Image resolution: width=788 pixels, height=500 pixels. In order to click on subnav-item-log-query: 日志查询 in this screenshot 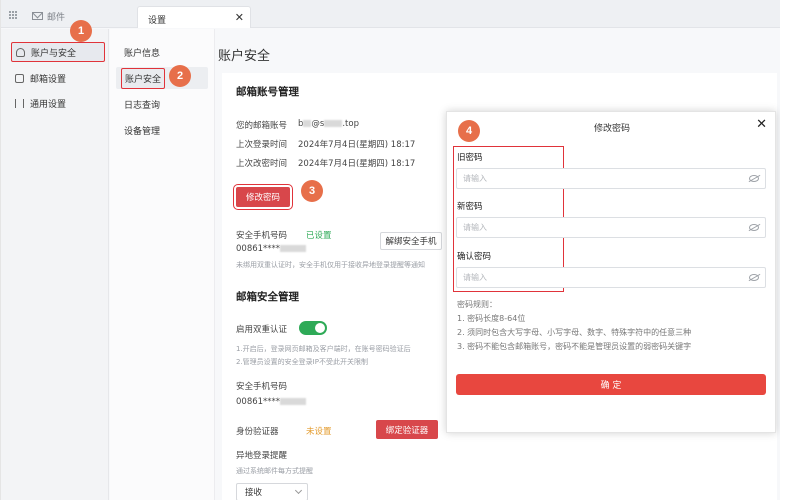, I will do `click(142, 104)`.